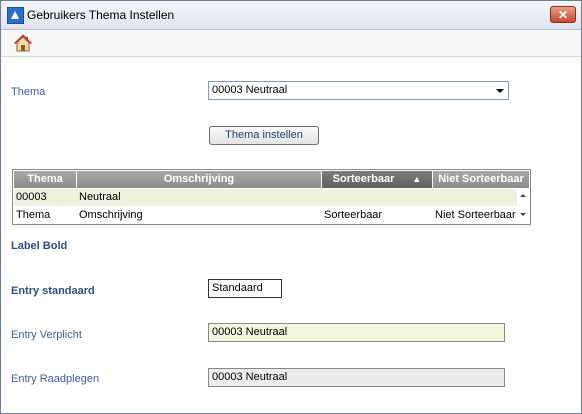 The width and height of the screenshot is (582, 414). Describe the element at coordinates (111, 215) in the screenshot. I see `cell-omschrijving: Omschrijving` at that location.